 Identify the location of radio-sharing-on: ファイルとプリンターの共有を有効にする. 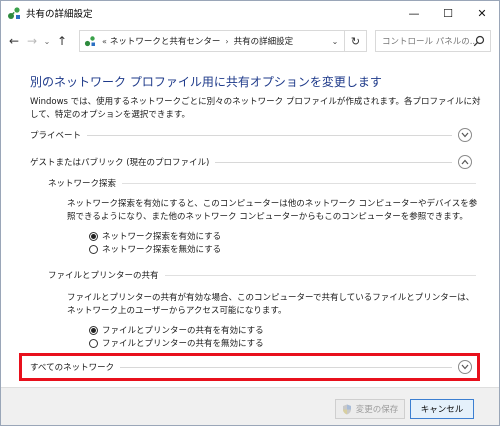
(176, 330).